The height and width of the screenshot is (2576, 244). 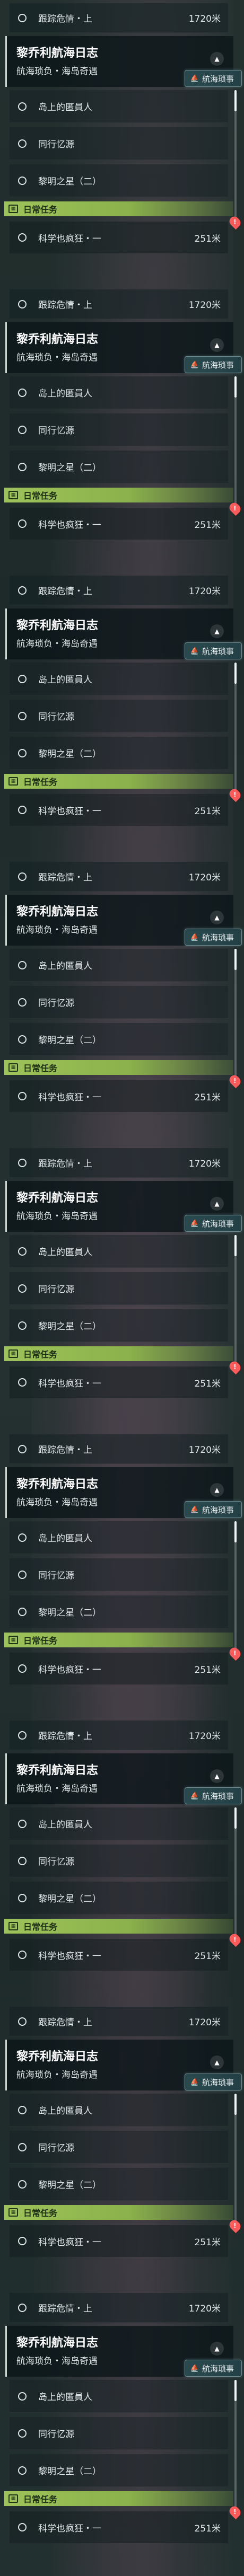 I want to click on sub-quest-label: 岛上的匿員人, so click(x=65, y=1538).